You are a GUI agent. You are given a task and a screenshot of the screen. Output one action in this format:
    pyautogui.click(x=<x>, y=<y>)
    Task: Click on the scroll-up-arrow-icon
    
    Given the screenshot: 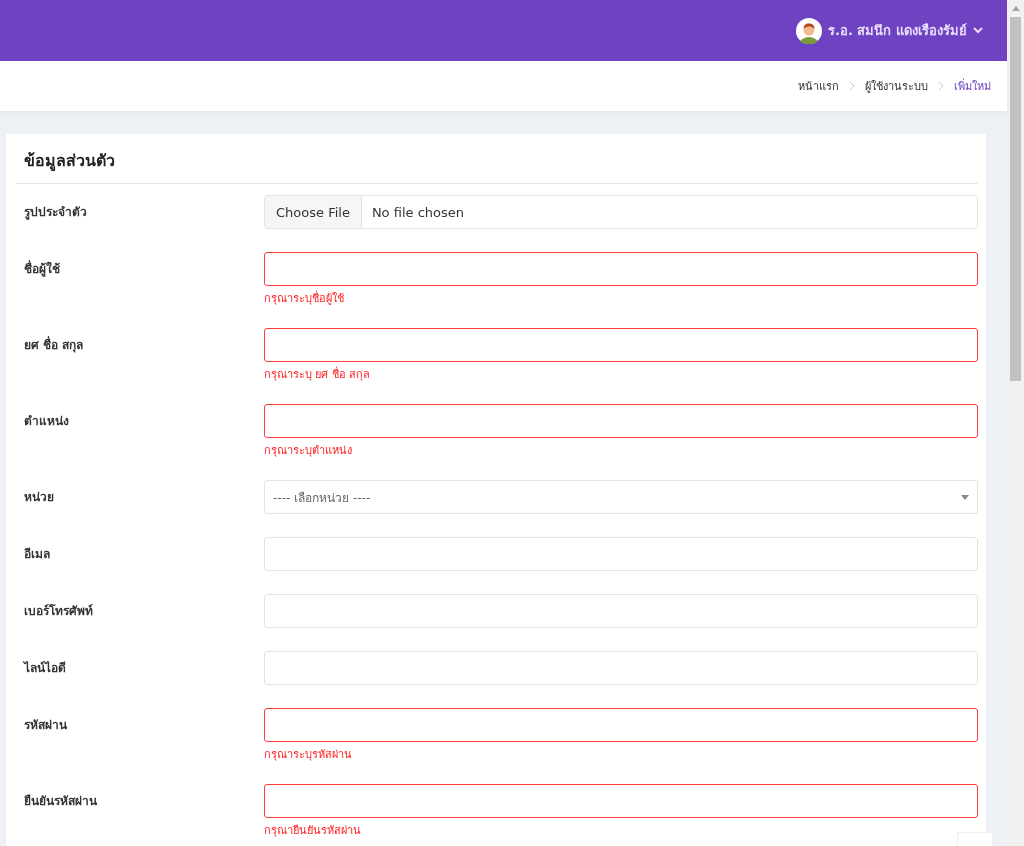 What is the action you would take?
    pyautogui.click(x=1015, y=8)
    